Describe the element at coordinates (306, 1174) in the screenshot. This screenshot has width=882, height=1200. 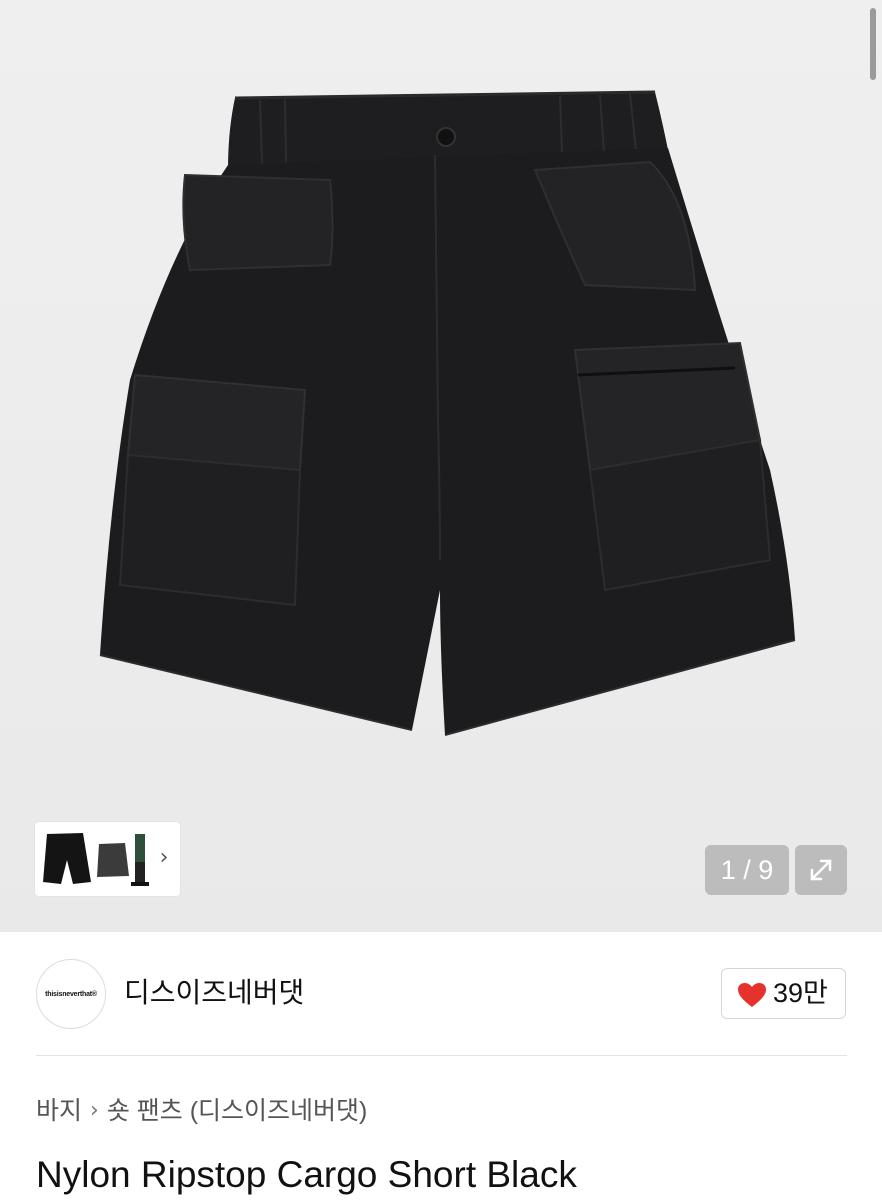
I see `product-title: Nylon Ripstop Cargo Short Black` at that location.